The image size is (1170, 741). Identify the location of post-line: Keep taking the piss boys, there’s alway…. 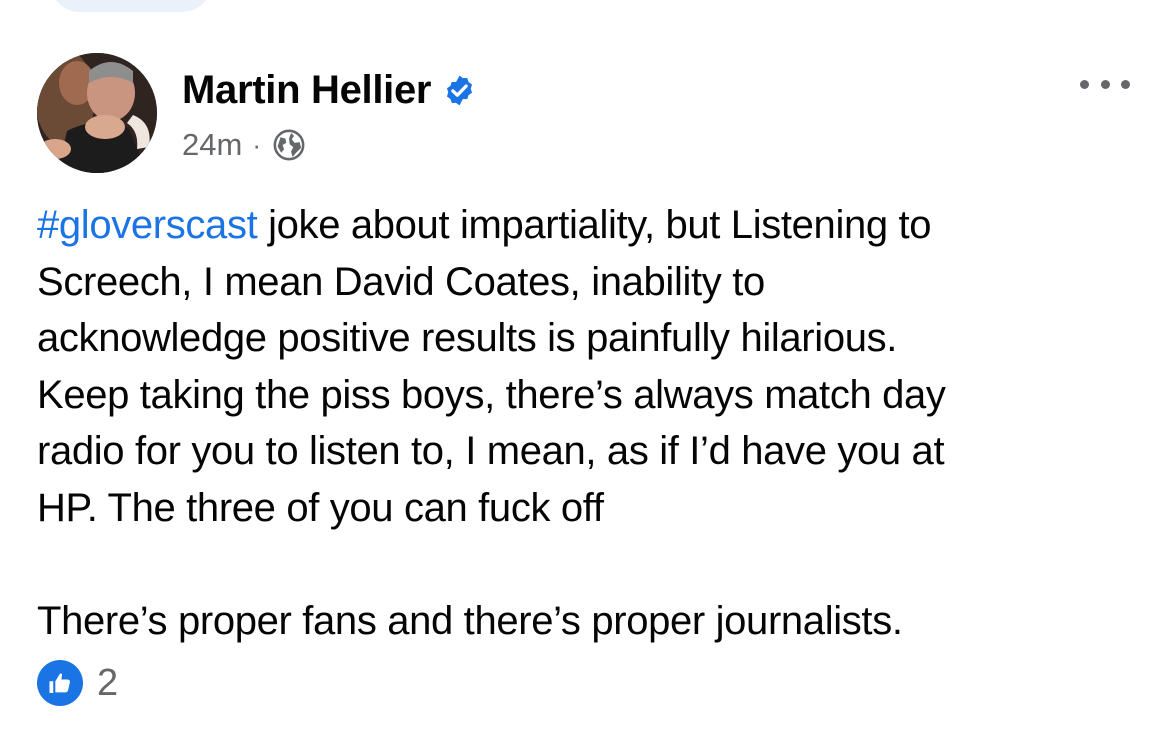
(491, 394).